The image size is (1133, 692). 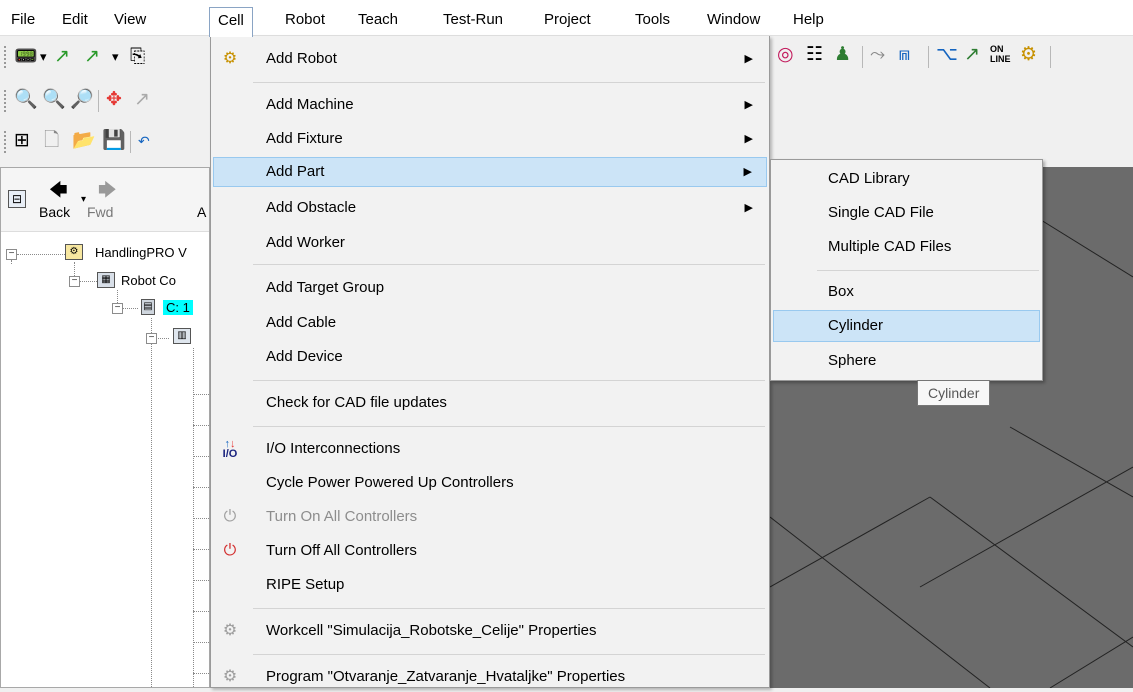 What do you see at coordinates (305, 20) in the screenshot?
I see `menu-robot: Robot` at bounding box center [305, 20].